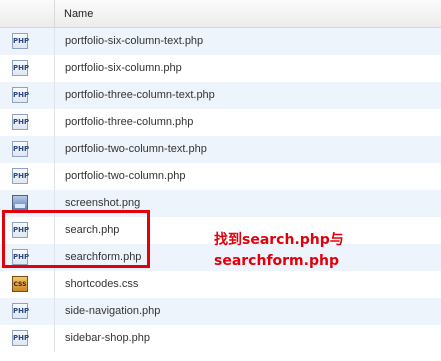 This screenshot has height=361, width=441. I want to click on file-row: PHP portfolio-six-column.php, so click(220, 68).